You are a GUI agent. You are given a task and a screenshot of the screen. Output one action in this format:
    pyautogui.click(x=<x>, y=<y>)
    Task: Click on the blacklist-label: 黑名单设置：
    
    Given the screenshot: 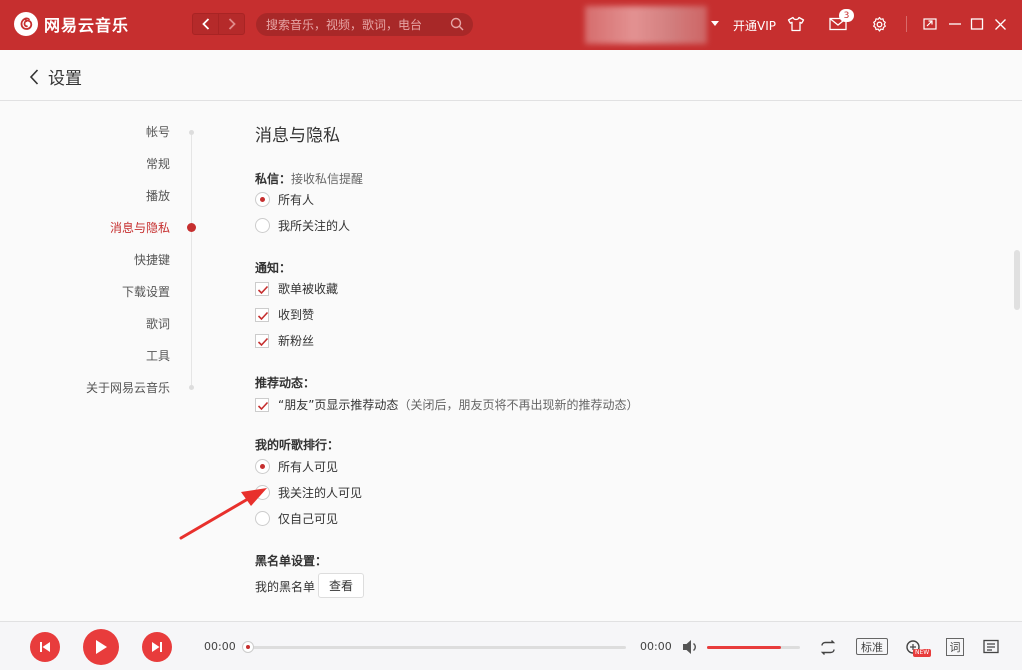 What is the action you would take?
    pyautogui.click(x=291, y=561)
    